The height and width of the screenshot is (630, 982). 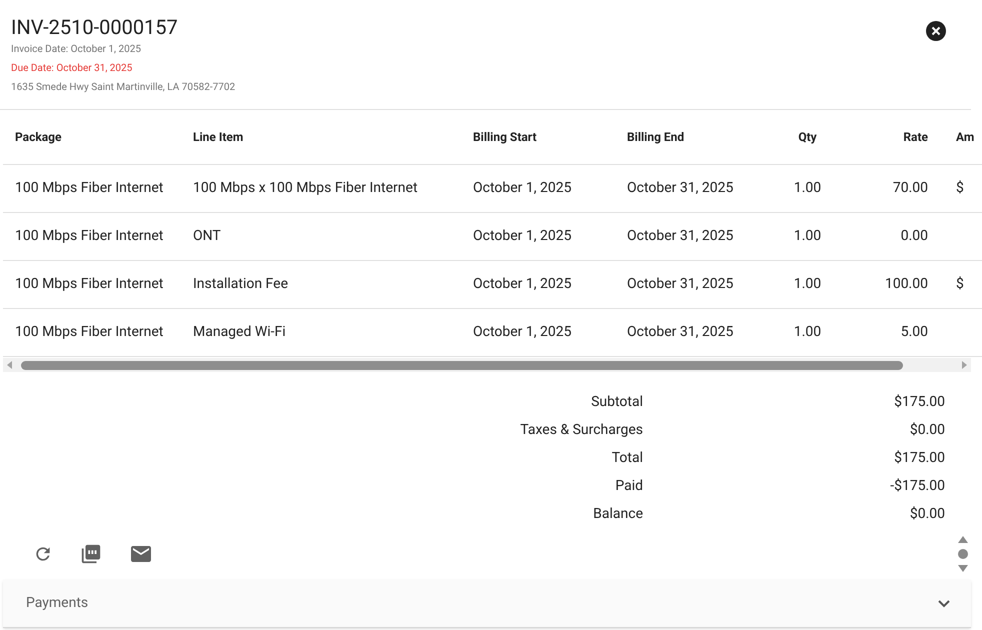 What do you see at coordinates (240, 284) in the screenshot?
I see `table-cell: Installation Fee` at bounding box center [240, 284].